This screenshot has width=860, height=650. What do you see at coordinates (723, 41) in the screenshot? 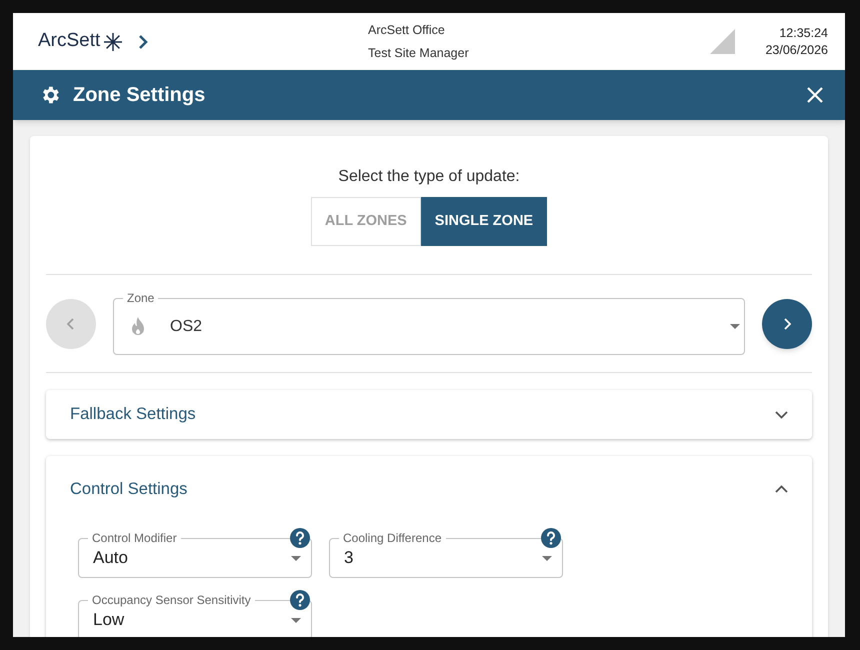
I see `signal-icon` at bounding box center [723, 41].